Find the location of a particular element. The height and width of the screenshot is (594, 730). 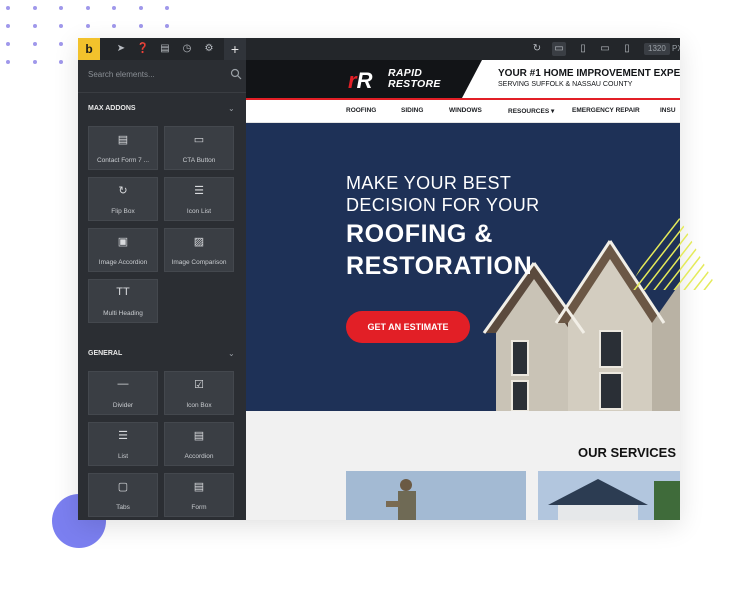

element-icon-list: ☰ Icon List is located at coordinates (199, 199).